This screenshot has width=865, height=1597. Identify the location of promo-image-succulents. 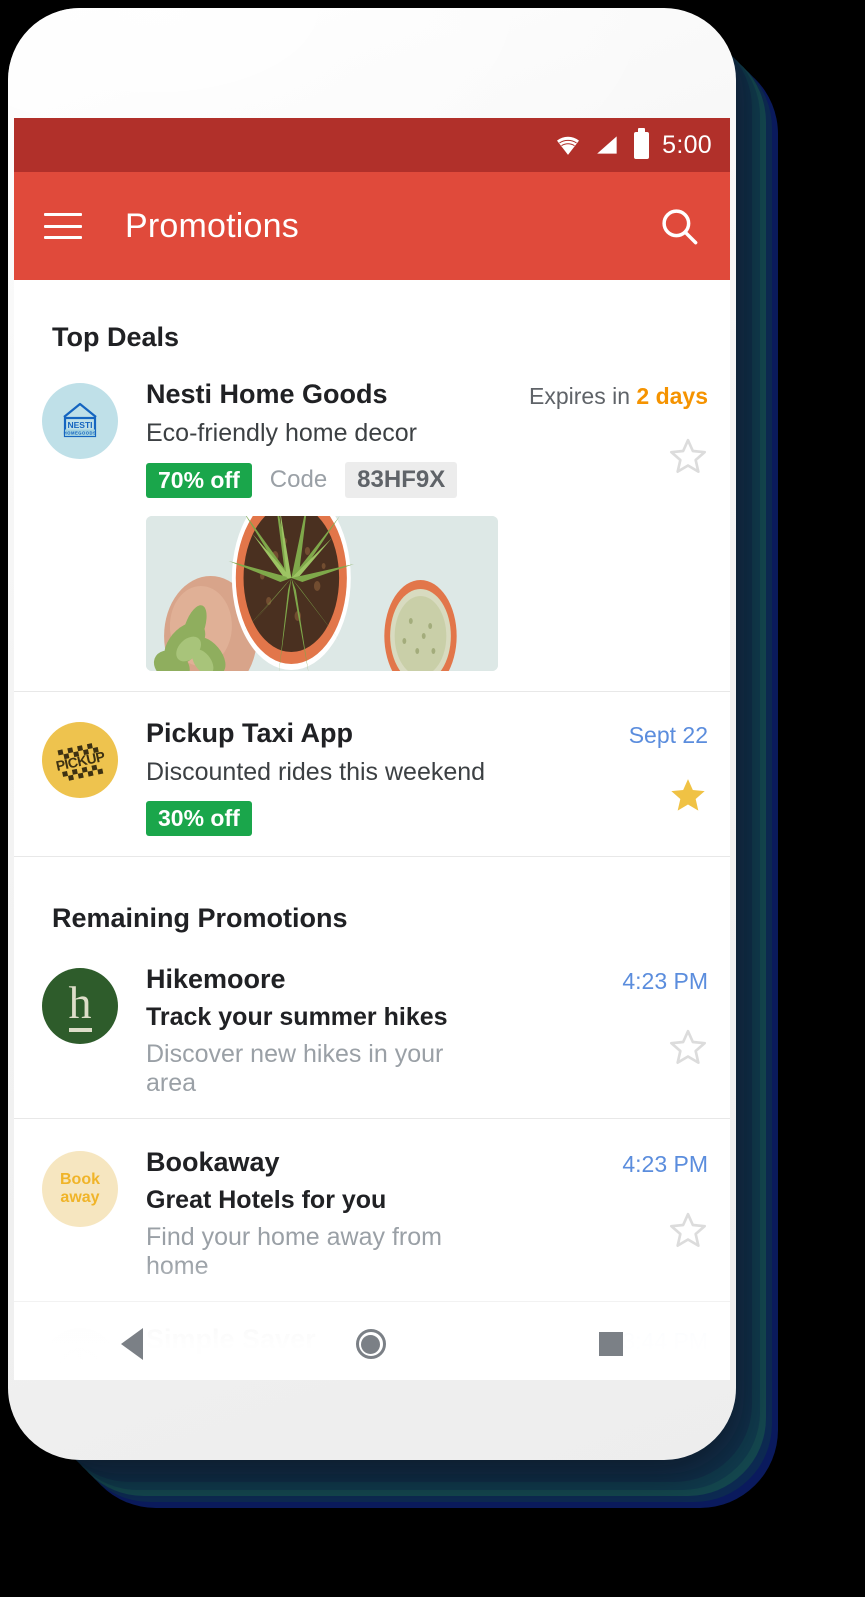
(322, 593).